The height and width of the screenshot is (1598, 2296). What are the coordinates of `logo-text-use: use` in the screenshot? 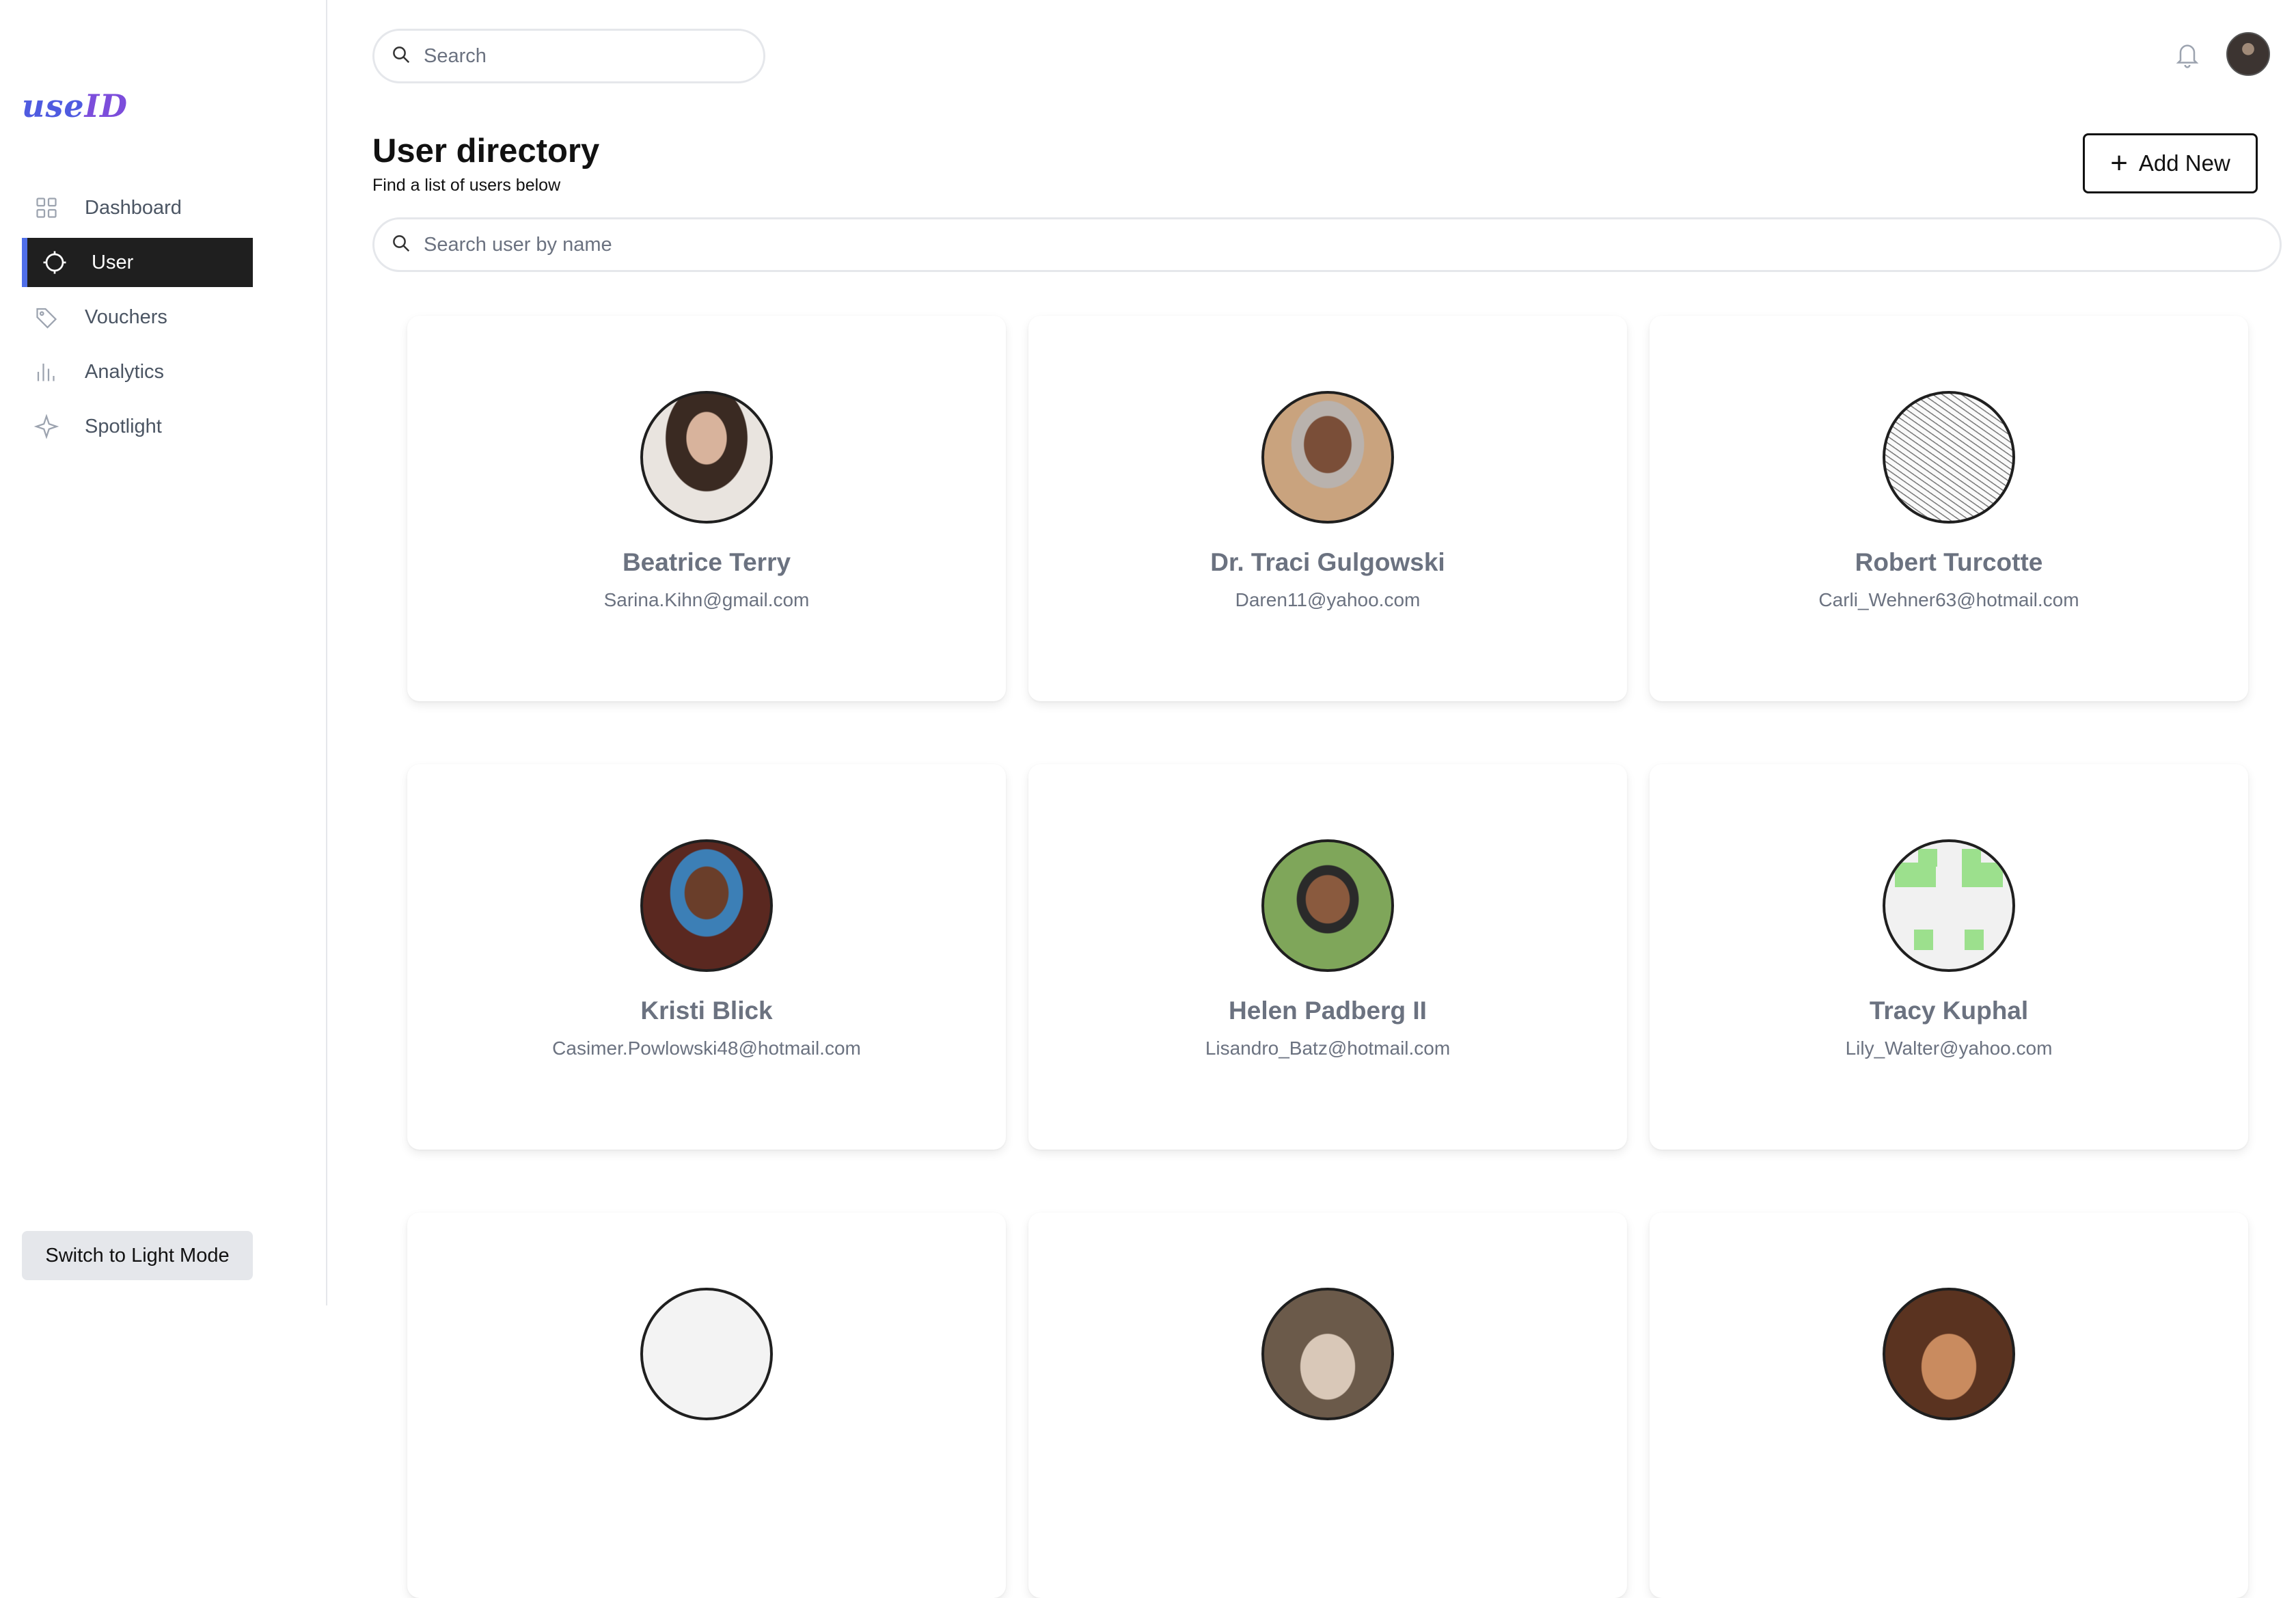 It's located at (54, 105).